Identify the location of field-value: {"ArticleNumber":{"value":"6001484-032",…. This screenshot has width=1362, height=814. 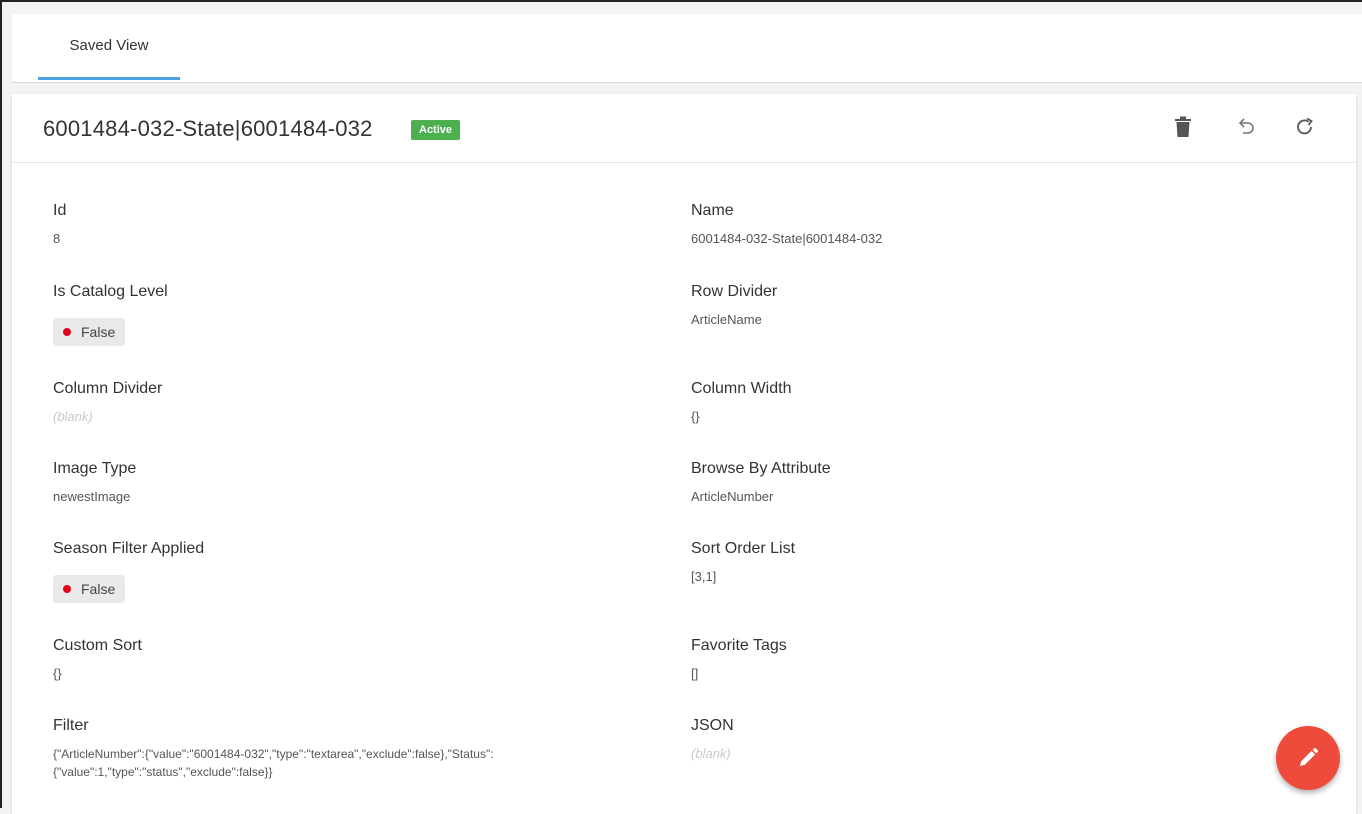
(273, 763).